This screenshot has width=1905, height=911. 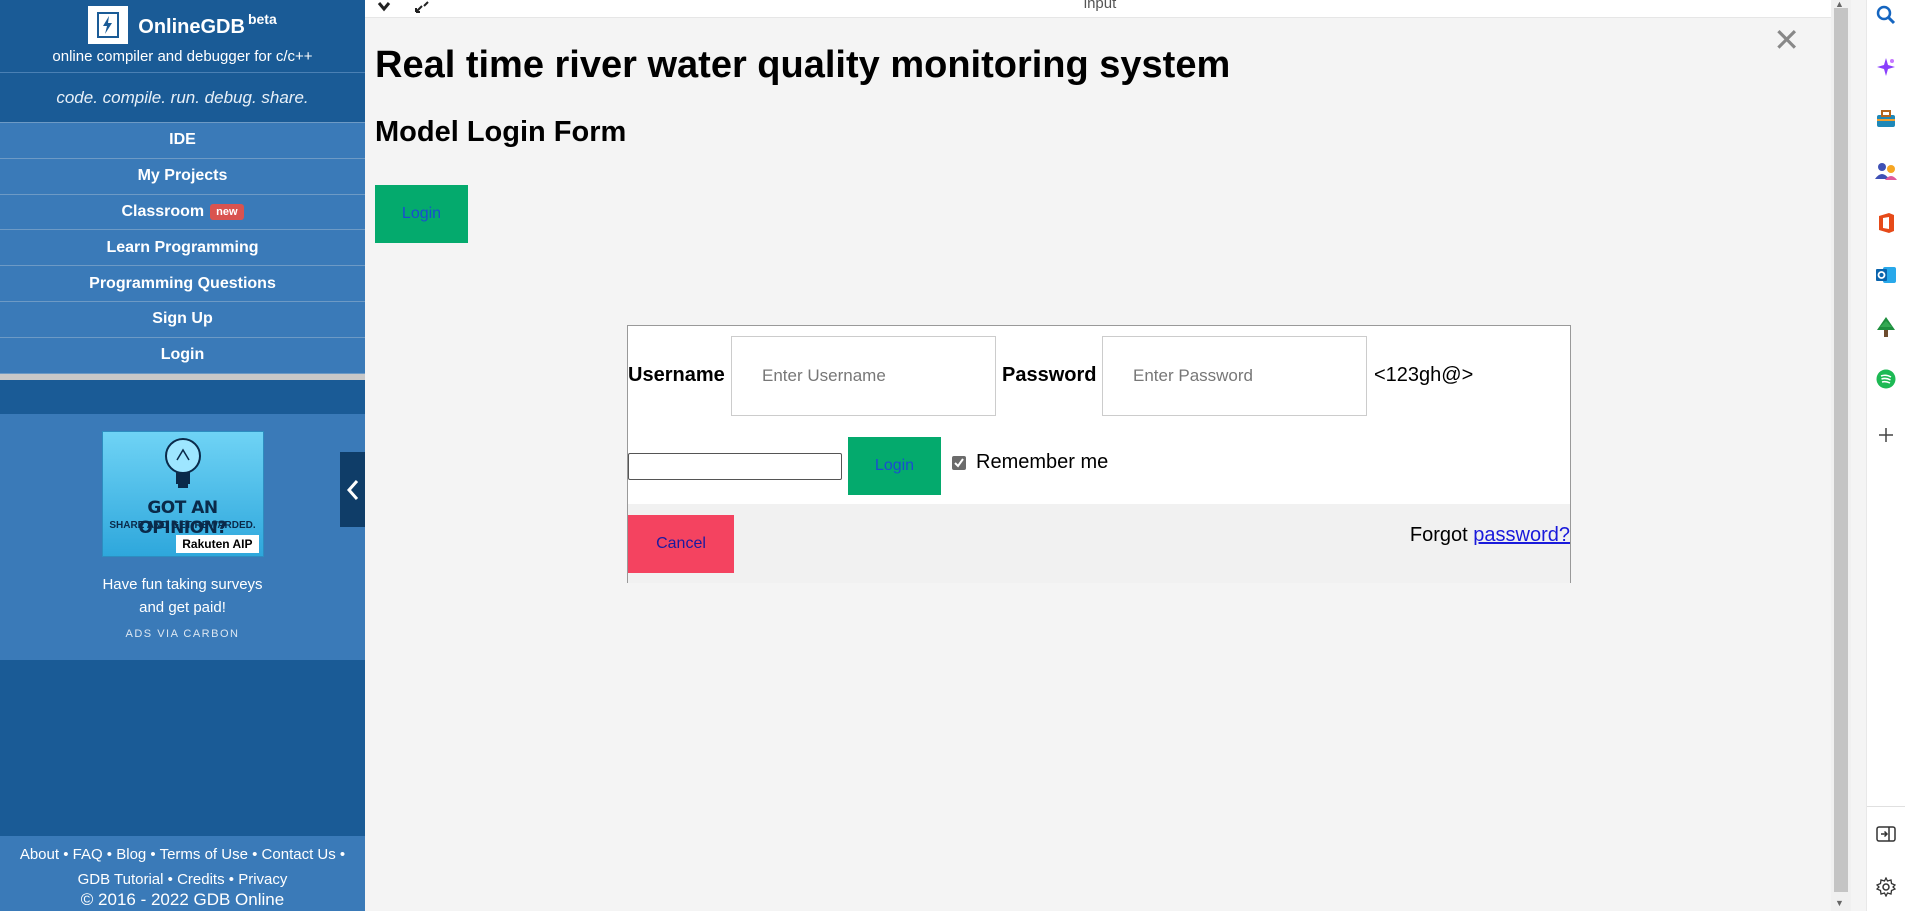 What do you see at coordinates (1049, 375) in the screenshot?
I see `password-label: Password` at bounding box center [1049, 375].